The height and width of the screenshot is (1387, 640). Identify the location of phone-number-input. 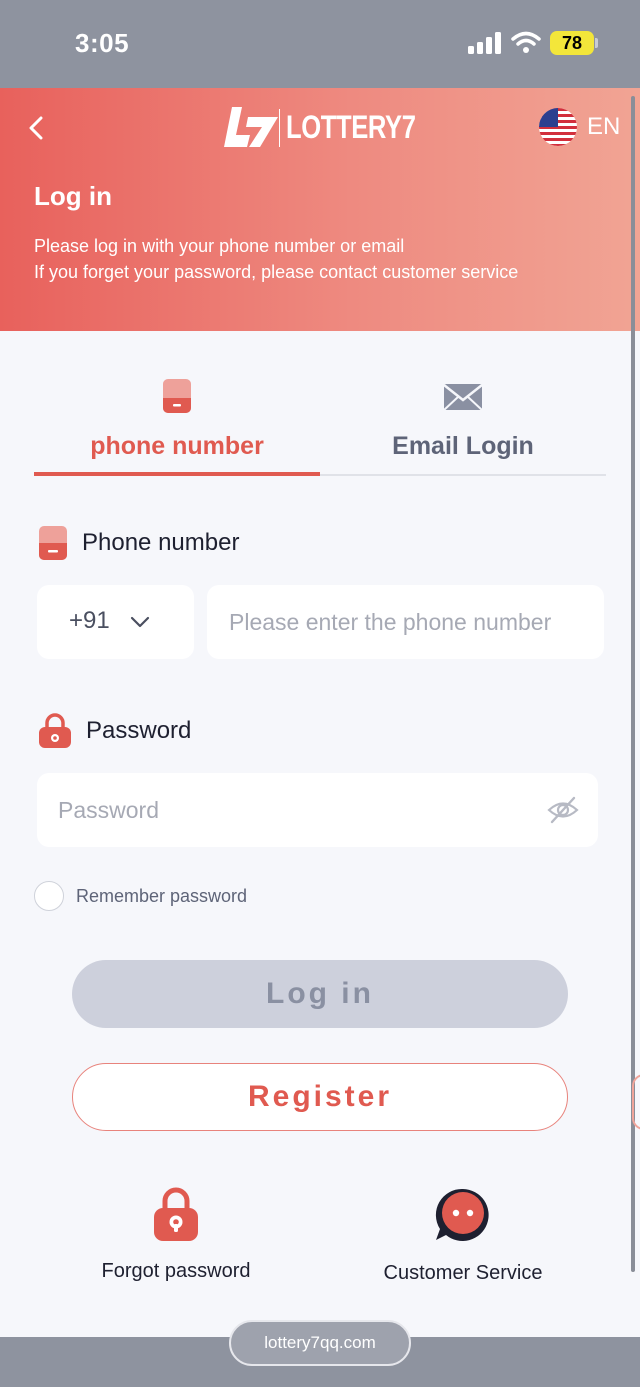
(405, 622).